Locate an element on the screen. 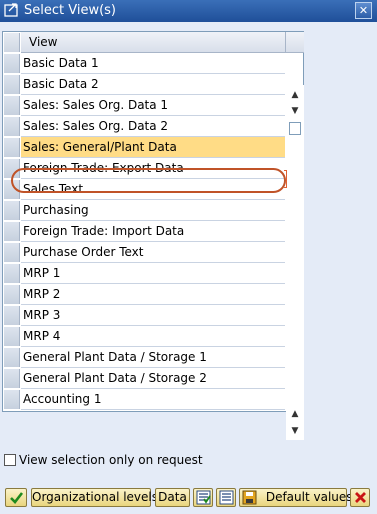 Image resolution: width=377 pixels, height=514 pixels. view-cell: Basic Data 1 is located at coordinates (153, 63).